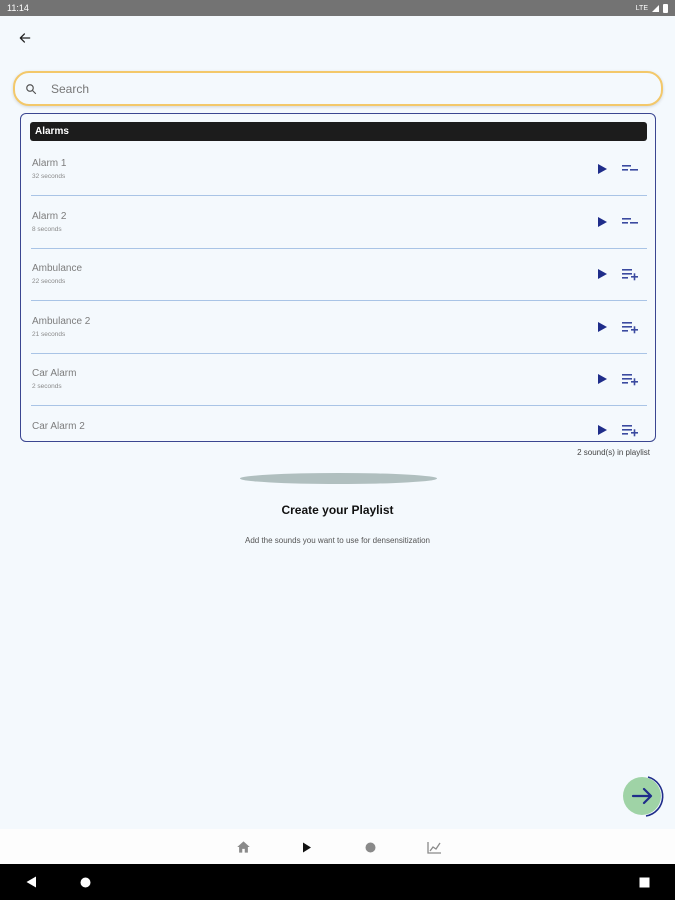  I want to click on status-icons: LTE, so click(651, 8).